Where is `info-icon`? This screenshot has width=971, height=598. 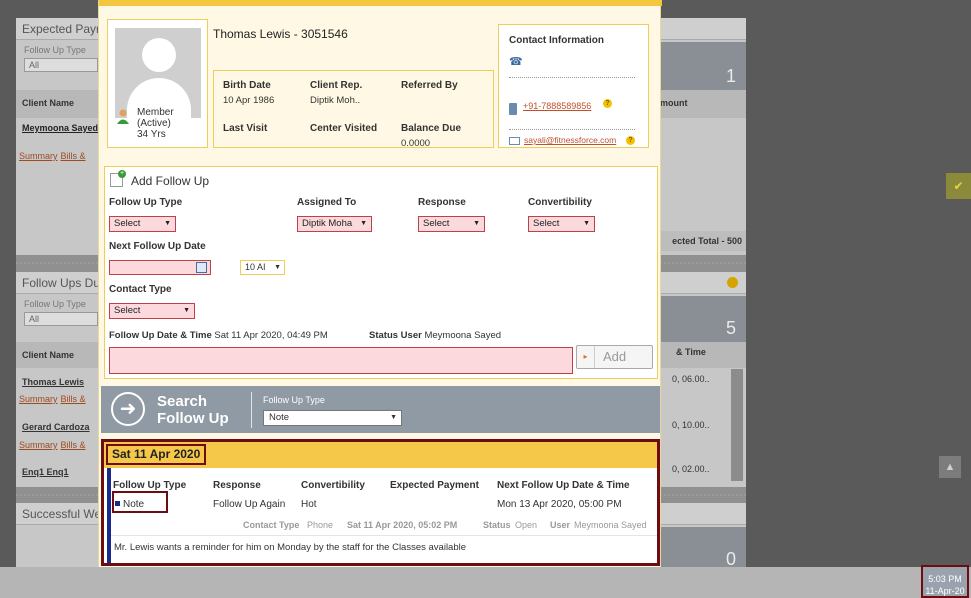
info-icon is located at coordinates (732, 282).